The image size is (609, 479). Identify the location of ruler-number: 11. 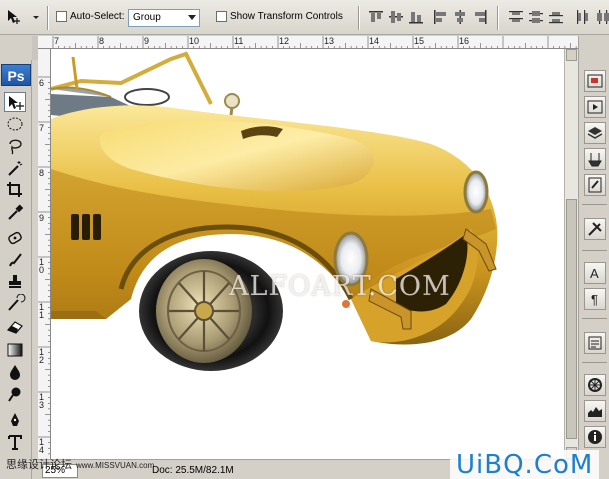
(239, 41).